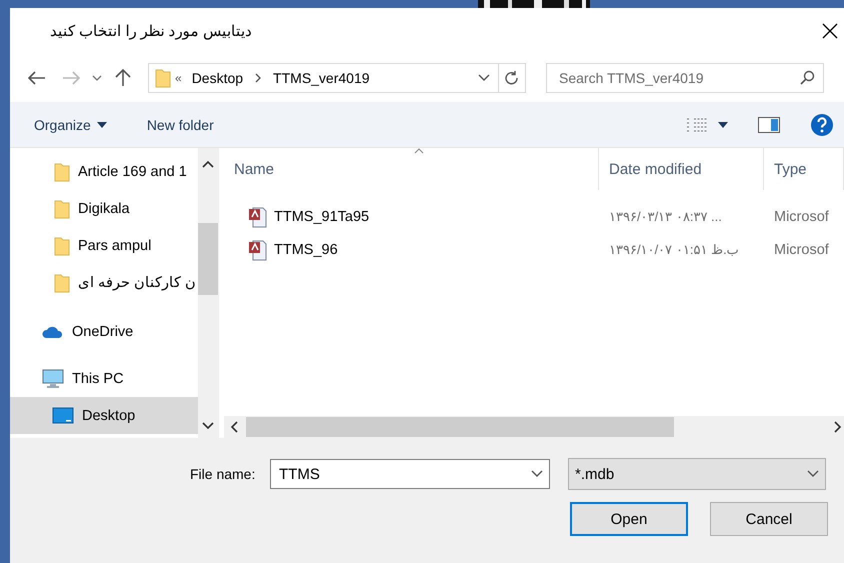 Image resolution: width=844 pixels, height=563 pixels. Describe the element at coordinates (807, 78) in the screenshot. I see `search-icon` at that location.